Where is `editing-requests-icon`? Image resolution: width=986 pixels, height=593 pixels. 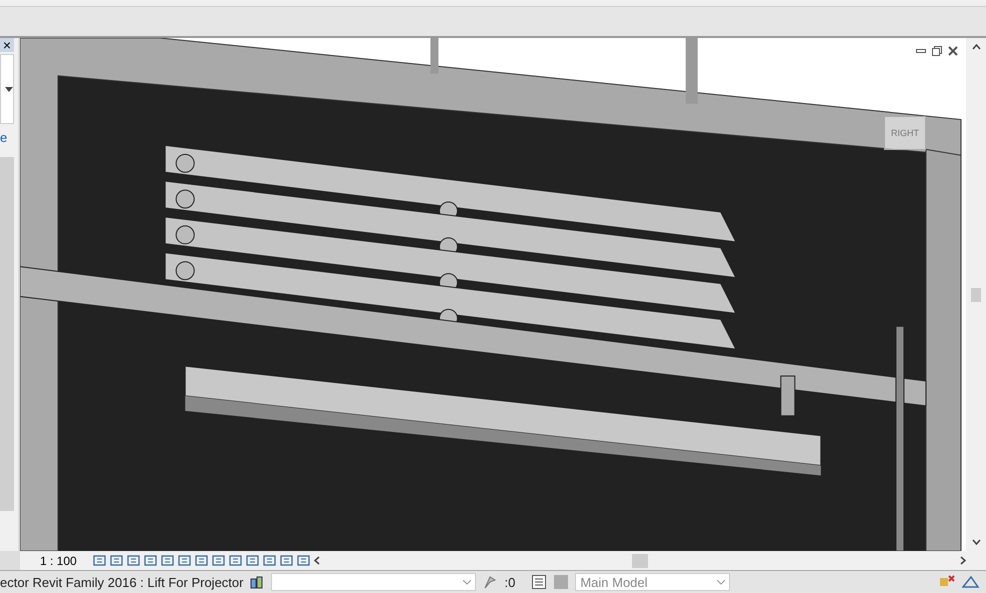 editing-requests-icon is located at coordinates (490, 582).